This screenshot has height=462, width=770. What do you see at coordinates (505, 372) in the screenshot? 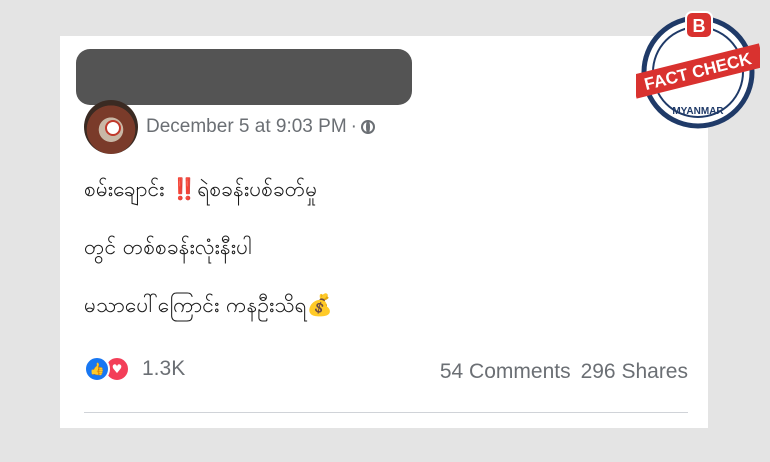
I see `comments-count: 54 Comments` at bounding box center [505, 372].